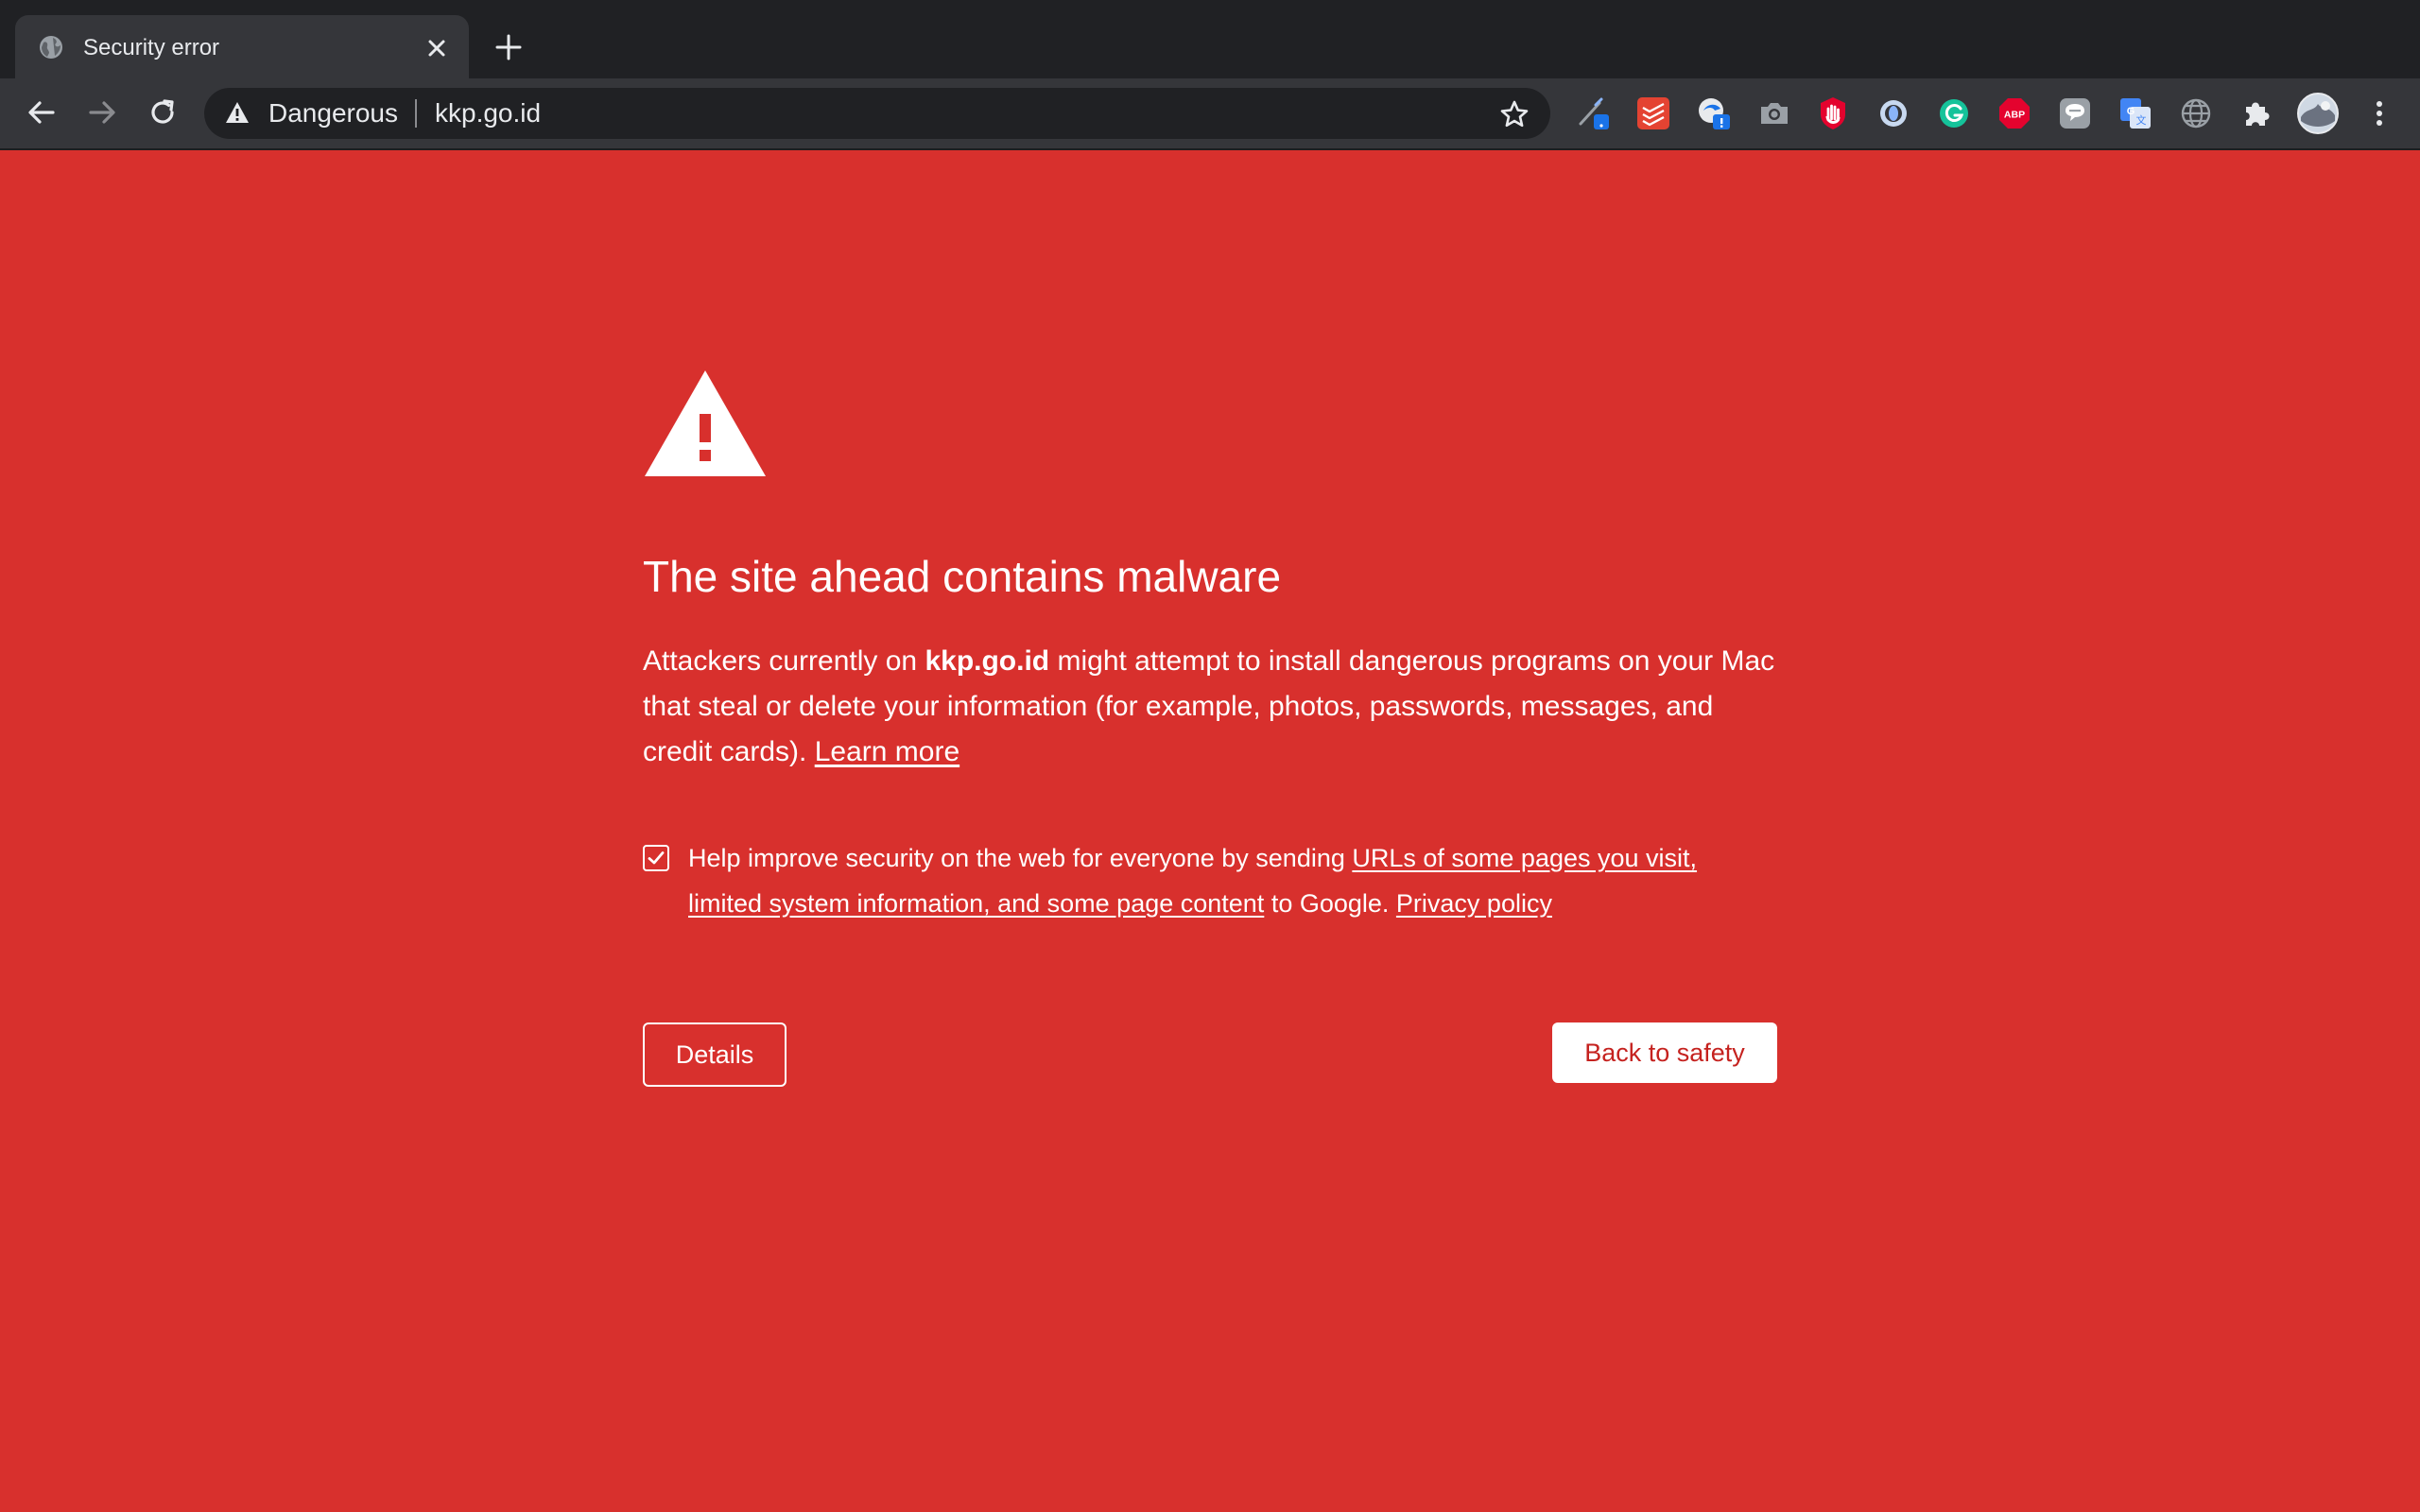 This screenshot has height=1512, width=2420. I want to click on google-translate-icon: G 文, so click(2135, 113).